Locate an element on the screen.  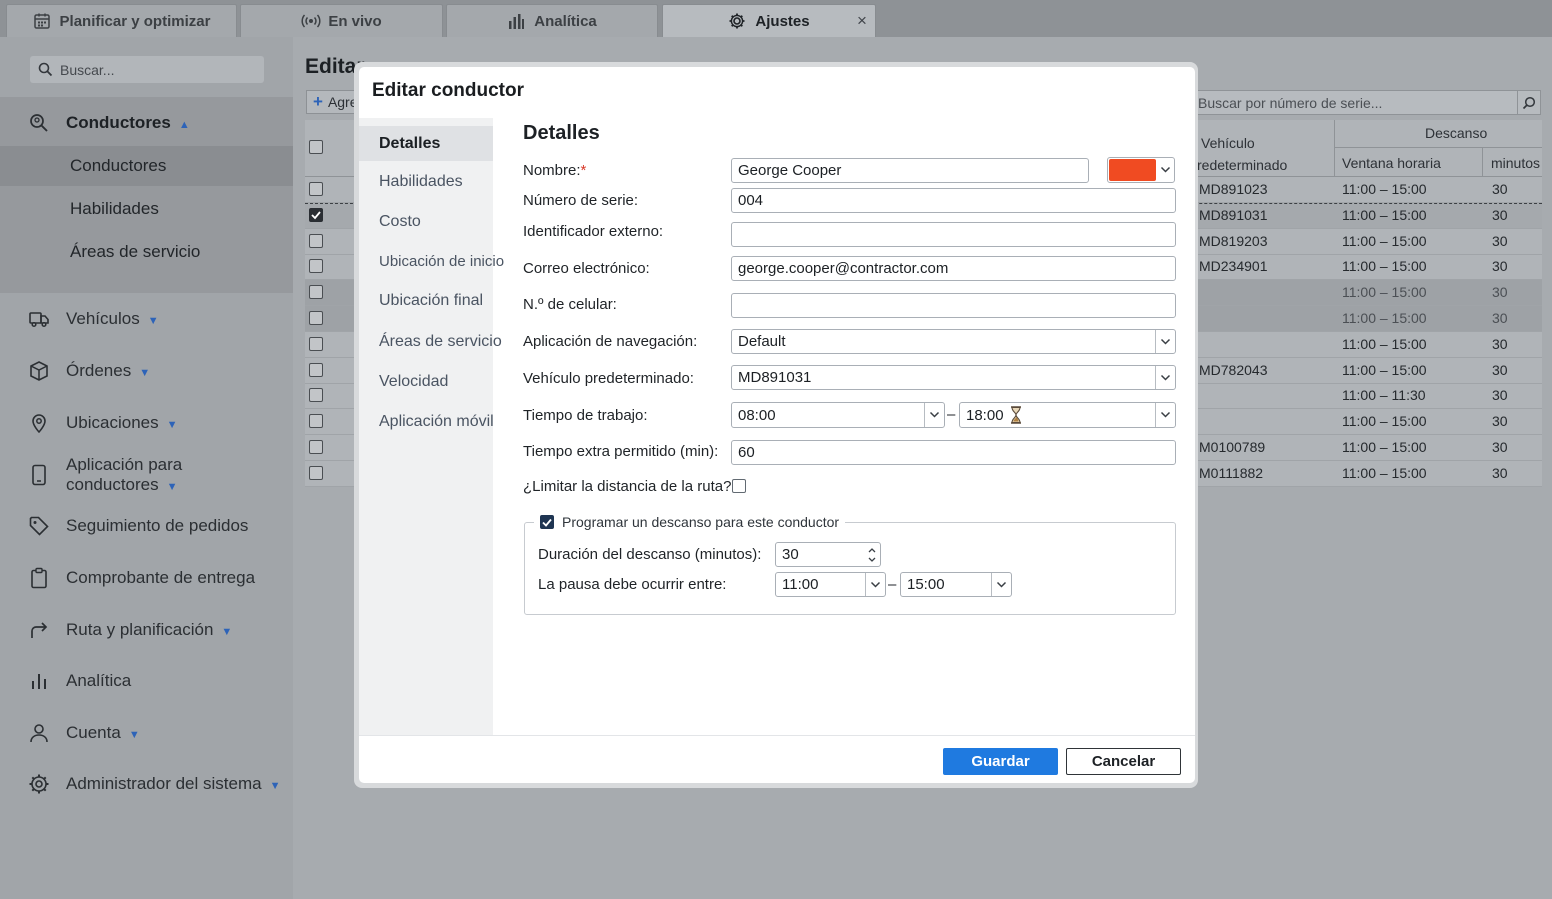
box-icon is located at coordinates (39, 371).